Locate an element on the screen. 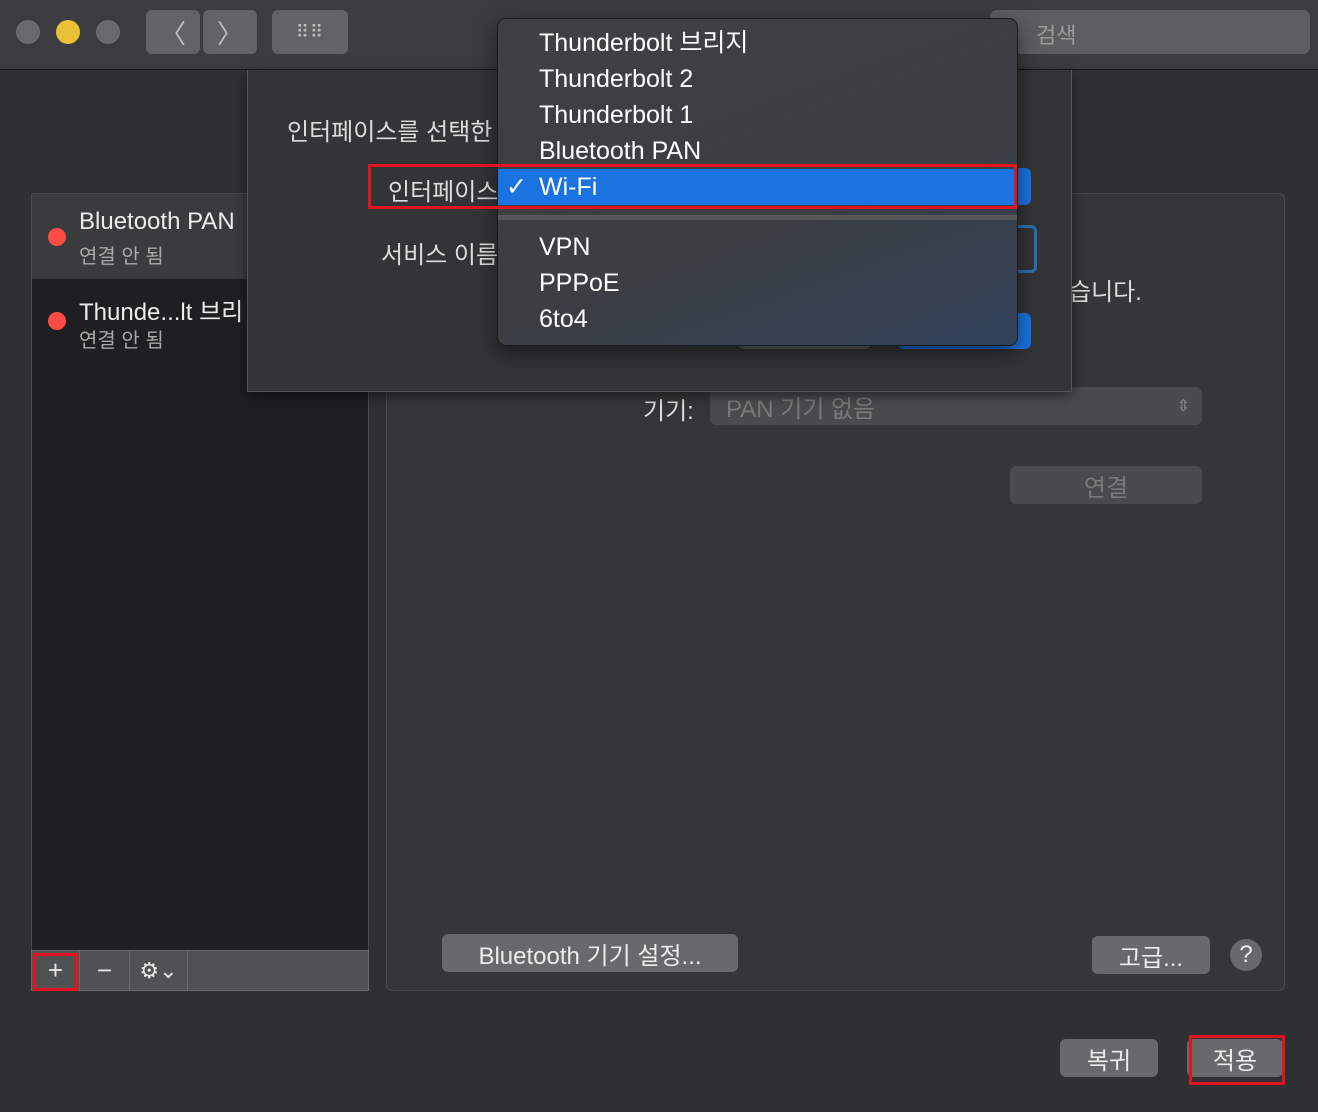  zoom-window-button is located at coordinates (108, 32).